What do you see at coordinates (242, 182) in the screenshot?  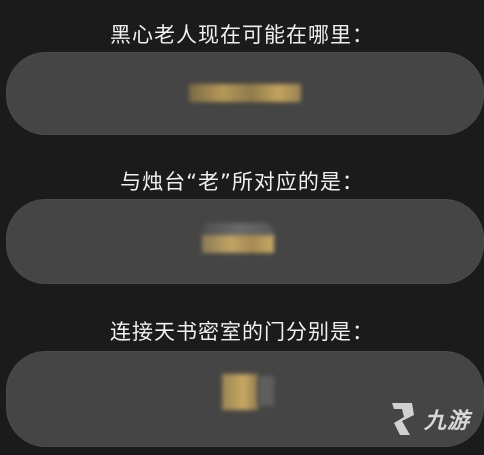 I see `question-2-label: 与烛台“老”所对应的是：` at bounding box center [242, 182].